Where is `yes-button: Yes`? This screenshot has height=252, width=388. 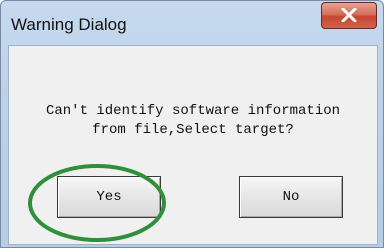 yes-button: Yes is located at coordinates (109, 197).